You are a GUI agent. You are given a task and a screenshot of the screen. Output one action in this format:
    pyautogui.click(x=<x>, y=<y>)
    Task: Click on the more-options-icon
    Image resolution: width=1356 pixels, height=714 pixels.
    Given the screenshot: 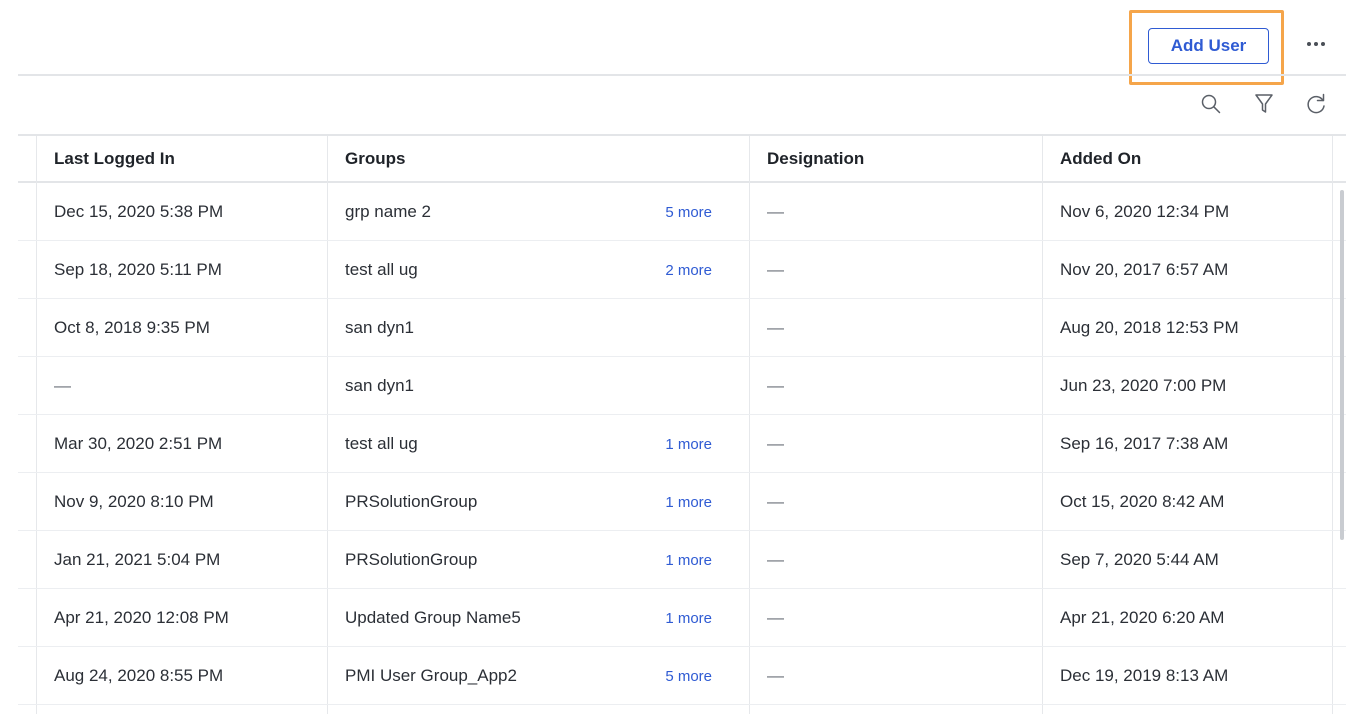 What is the action you would take?
    pyautogui.click(x=1316, y=44)
    